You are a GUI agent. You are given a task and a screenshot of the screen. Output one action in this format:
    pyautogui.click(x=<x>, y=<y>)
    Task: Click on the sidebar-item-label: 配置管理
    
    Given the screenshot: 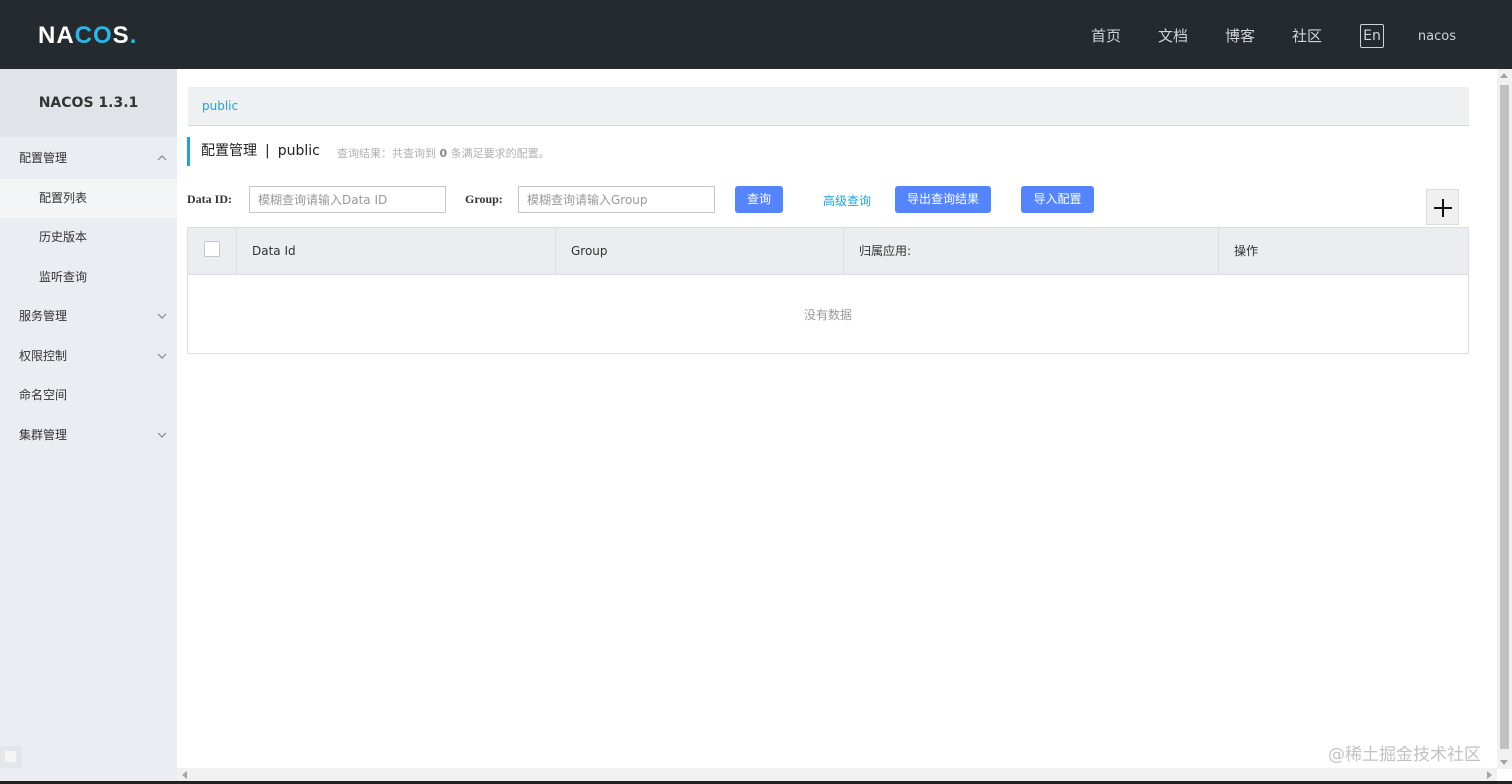 What is the action you would take?
    pyautogui.click(x=43, y=158)
    